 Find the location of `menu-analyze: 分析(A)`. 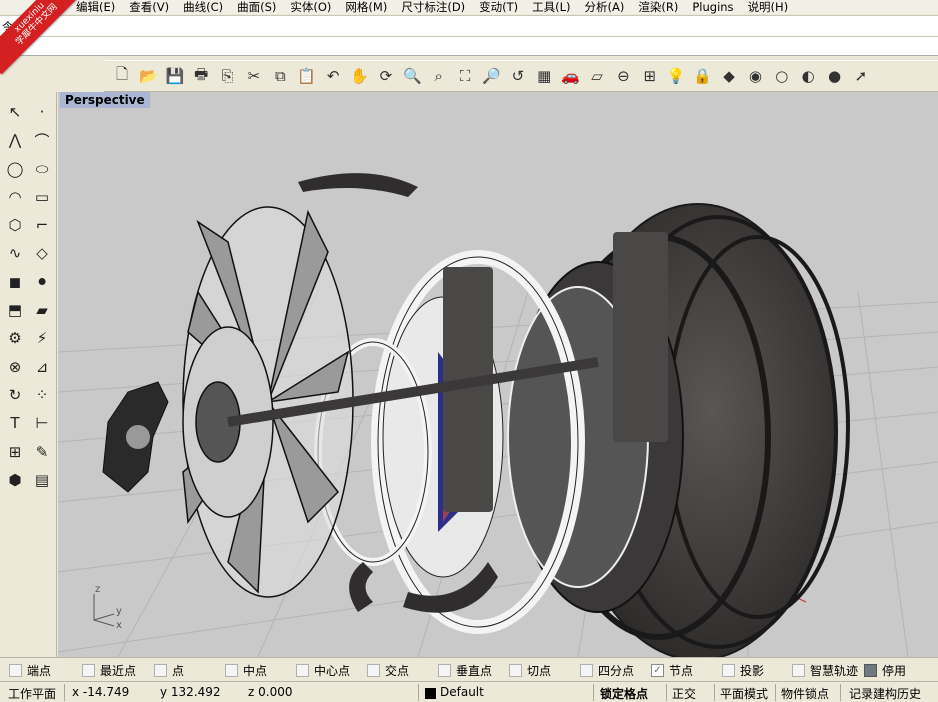

menu-analyze: 分析(A) is located at coordinates (605, 7).